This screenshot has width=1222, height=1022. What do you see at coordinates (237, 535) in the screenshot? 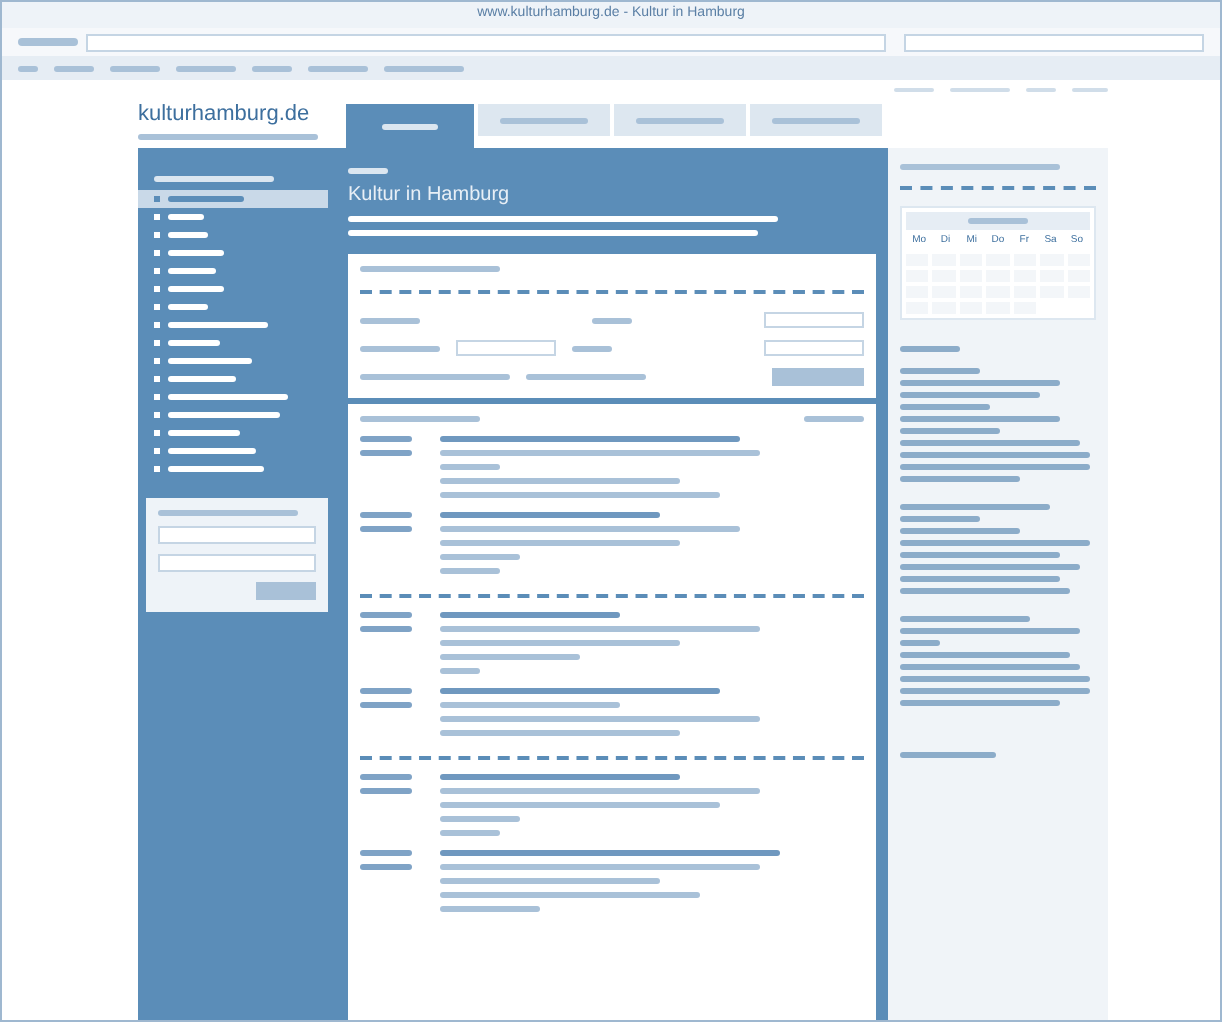
I see `username-field` at bounding box center [237, 535].